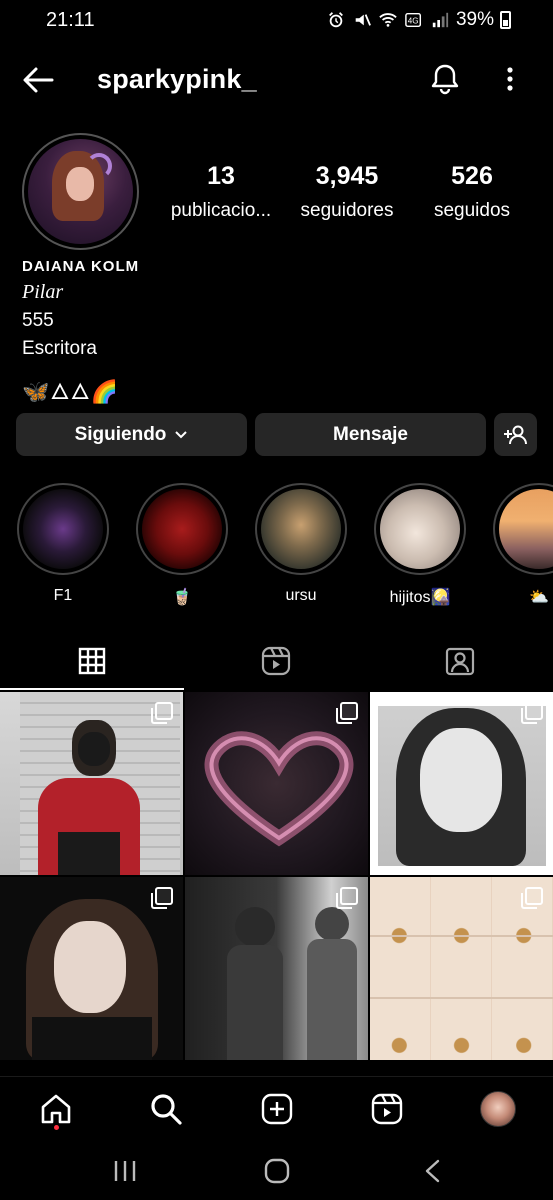 The height and width of the screenshot is (1200, 553). I want to click on stat-posts-value: 13, so click(221, 176).